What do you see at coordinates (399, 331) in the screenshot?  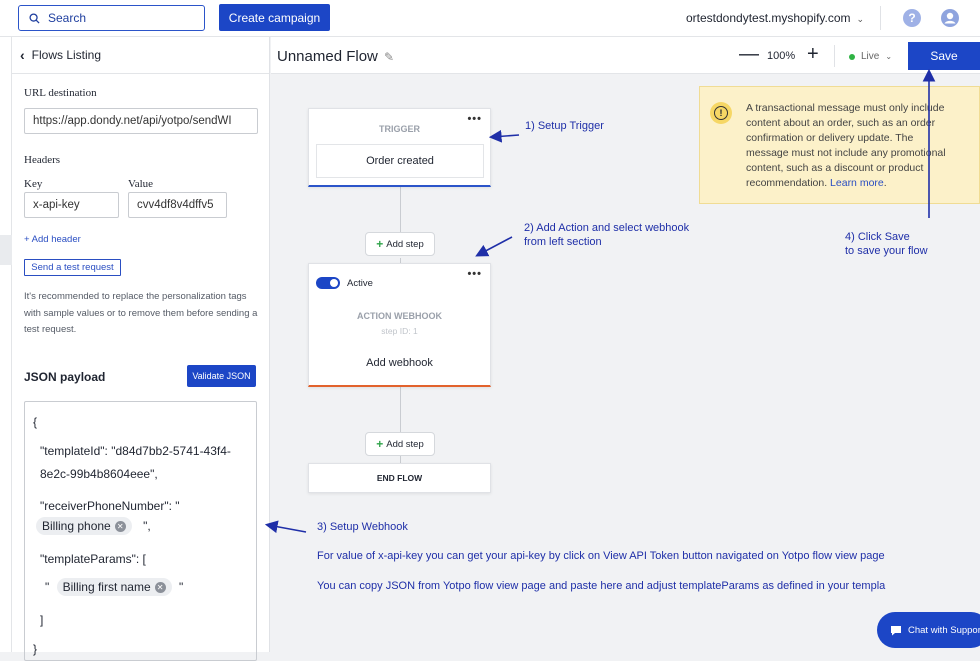 I see `step-id: step ID: 1` at bounding box center [399, 331].